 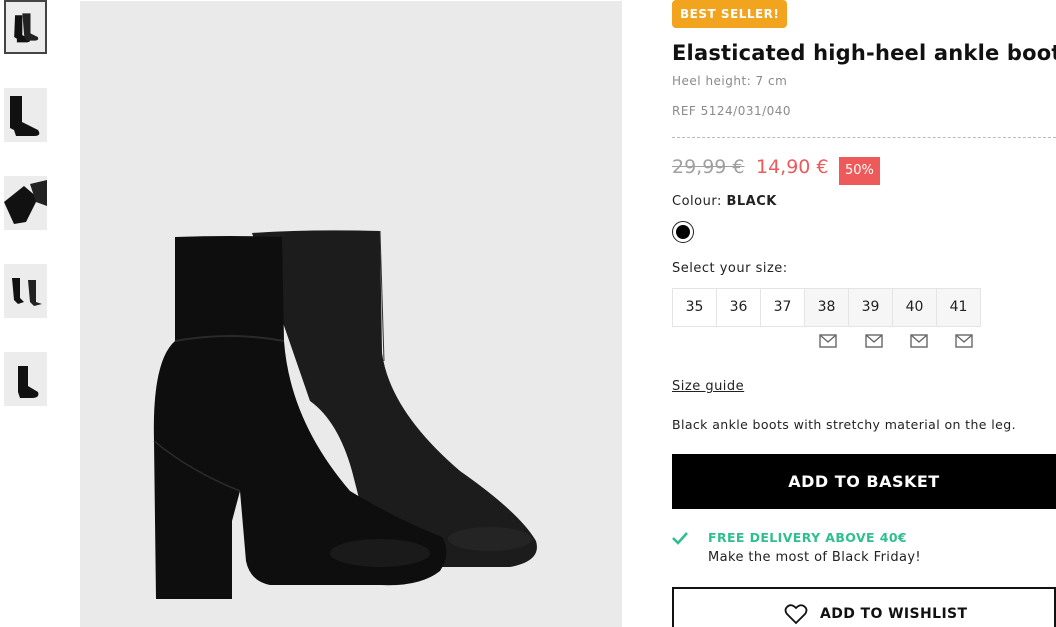 I want to click on free-delivery-title: FREE DELIVERY ABOVE 40€, so click(x=808, y=537).